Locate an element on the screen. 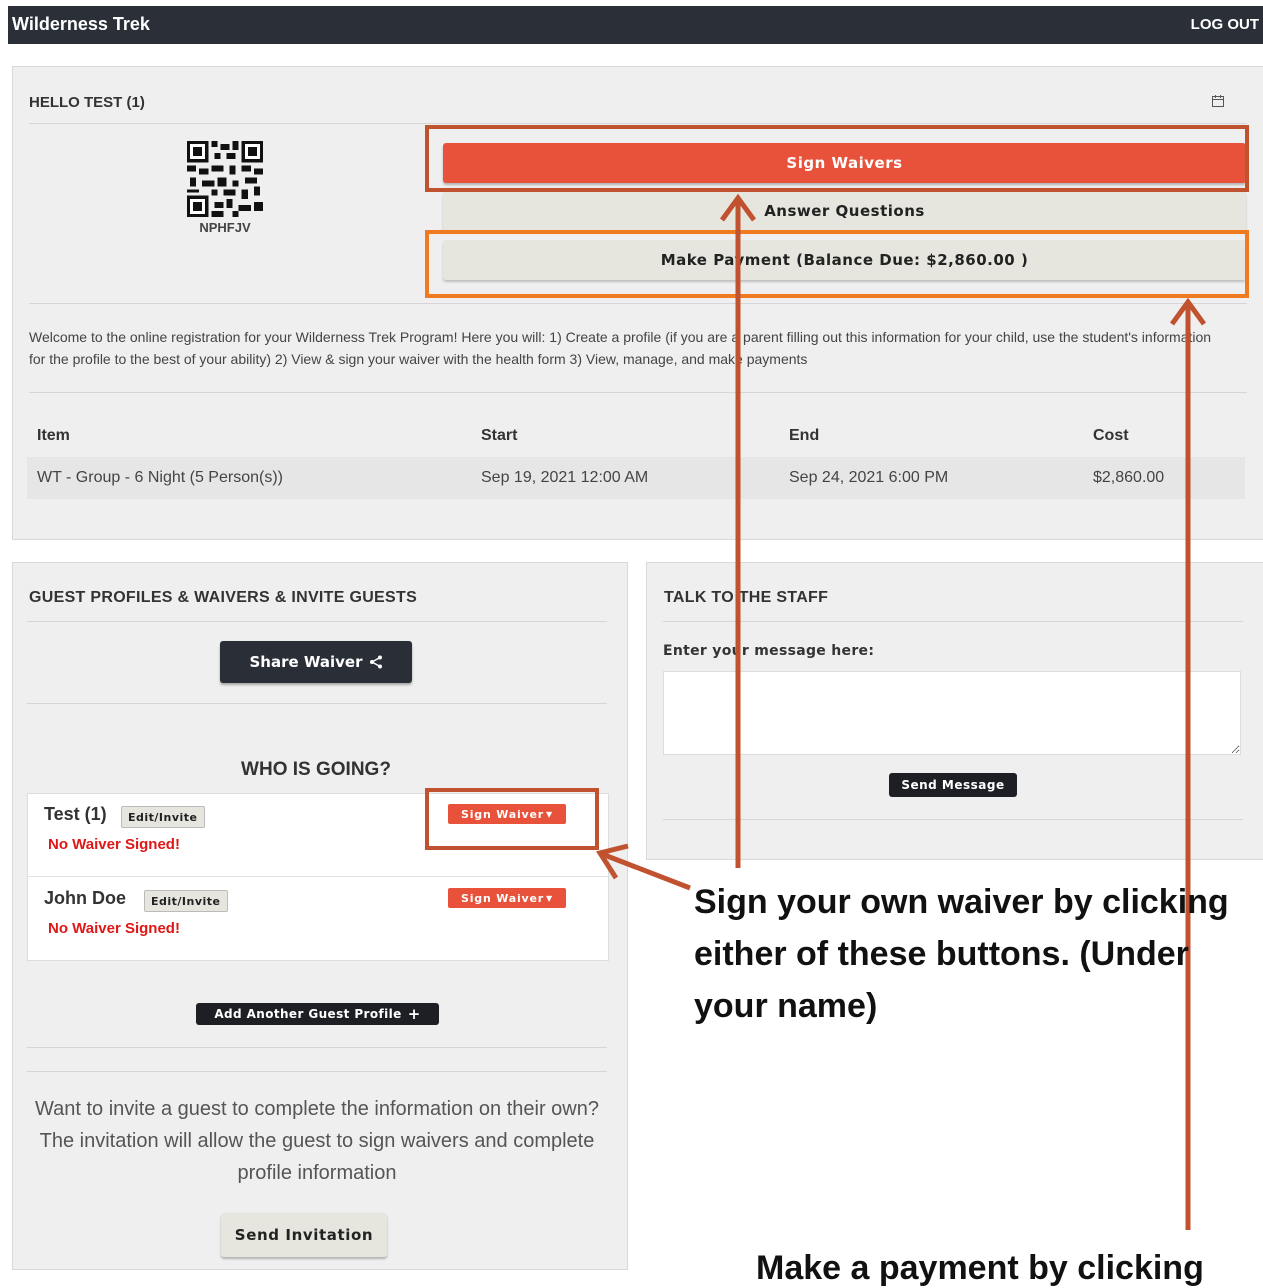 The height and width of the screenshot is (1288, 1263). sign-waiver-highlight is located at coordinates (512, 819).